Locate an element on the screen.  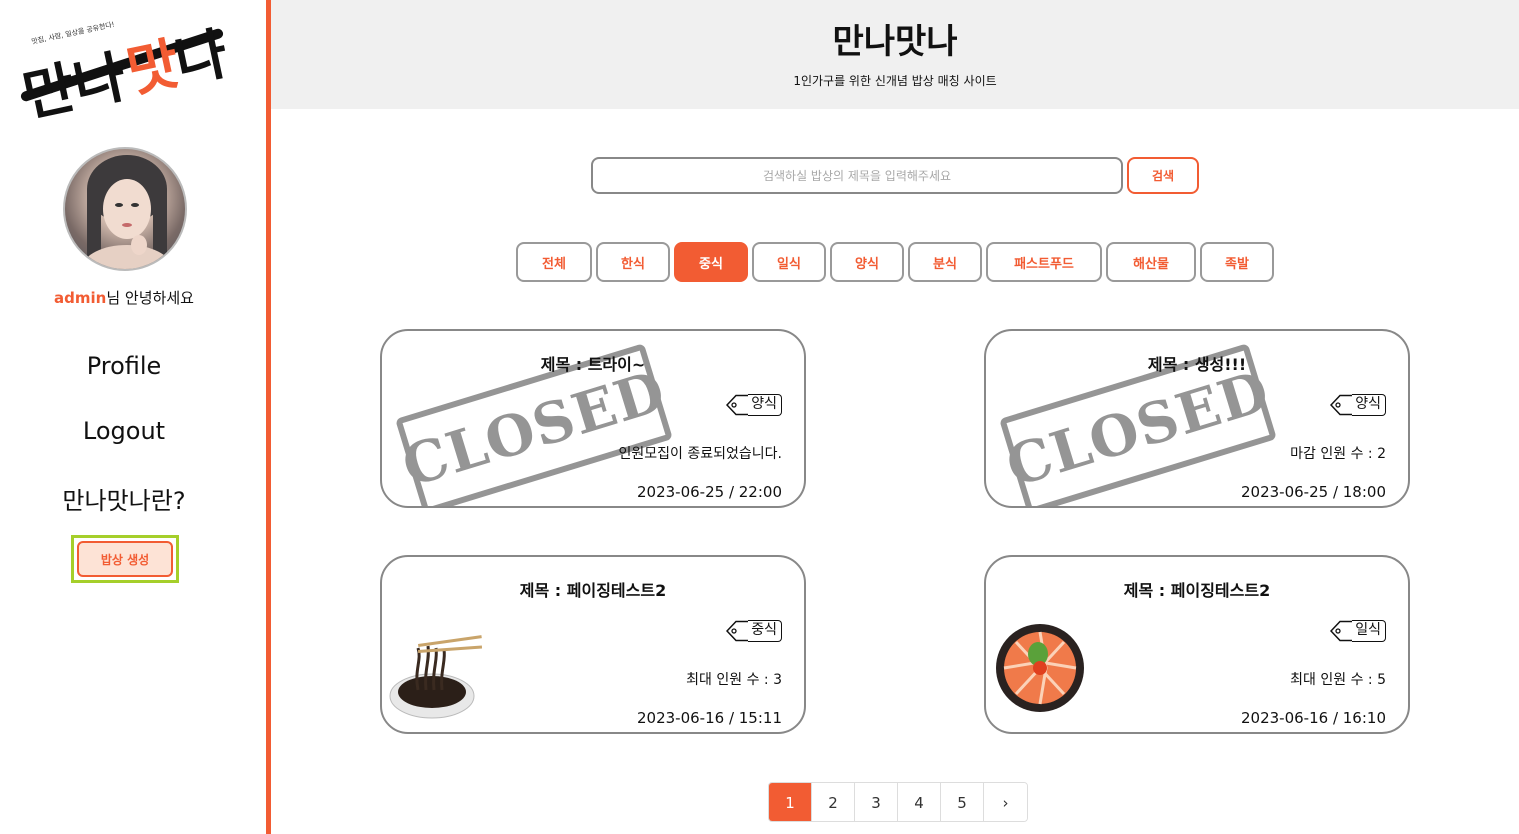
category-chinese: 중식 is located at coordinates (711, 262).